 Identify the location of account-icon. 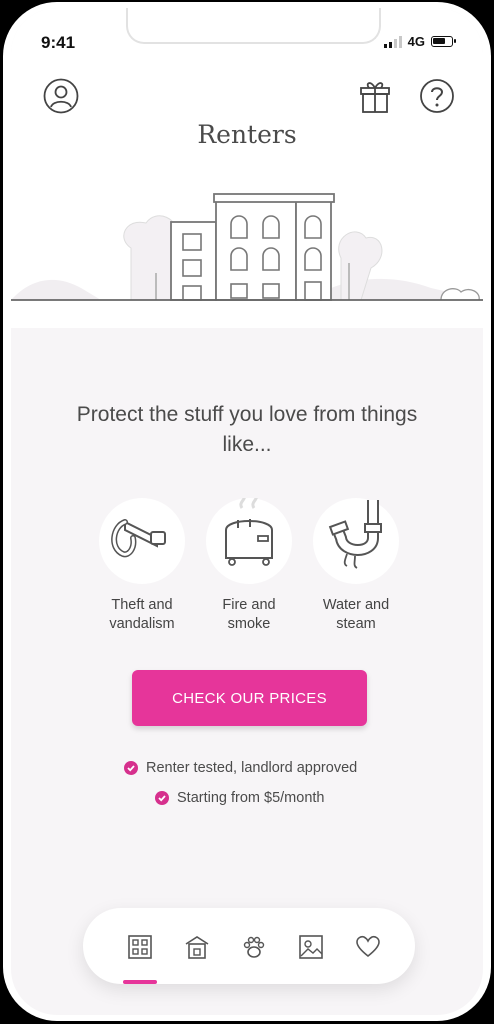
(61, 96).